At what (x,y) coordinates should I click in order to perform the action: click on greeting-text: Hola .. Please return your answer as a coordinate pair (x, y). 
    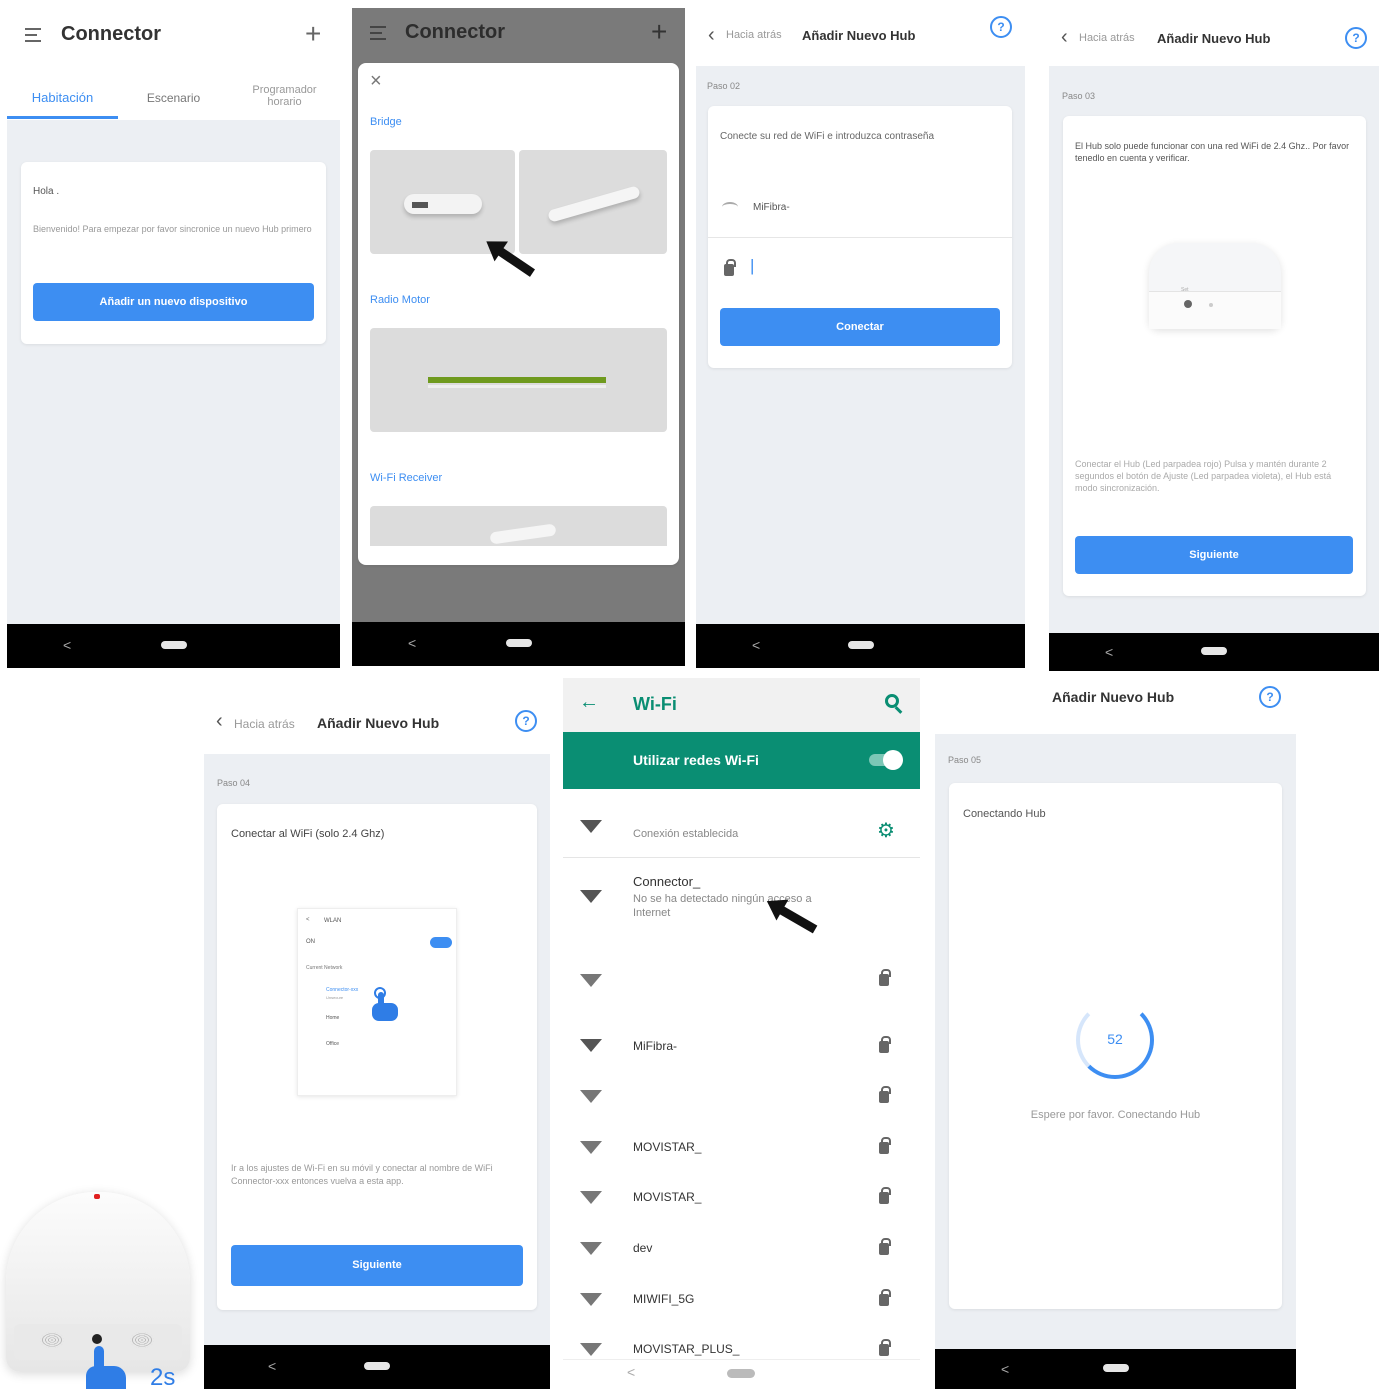
    Looking at the image, I should click on (46, 191).